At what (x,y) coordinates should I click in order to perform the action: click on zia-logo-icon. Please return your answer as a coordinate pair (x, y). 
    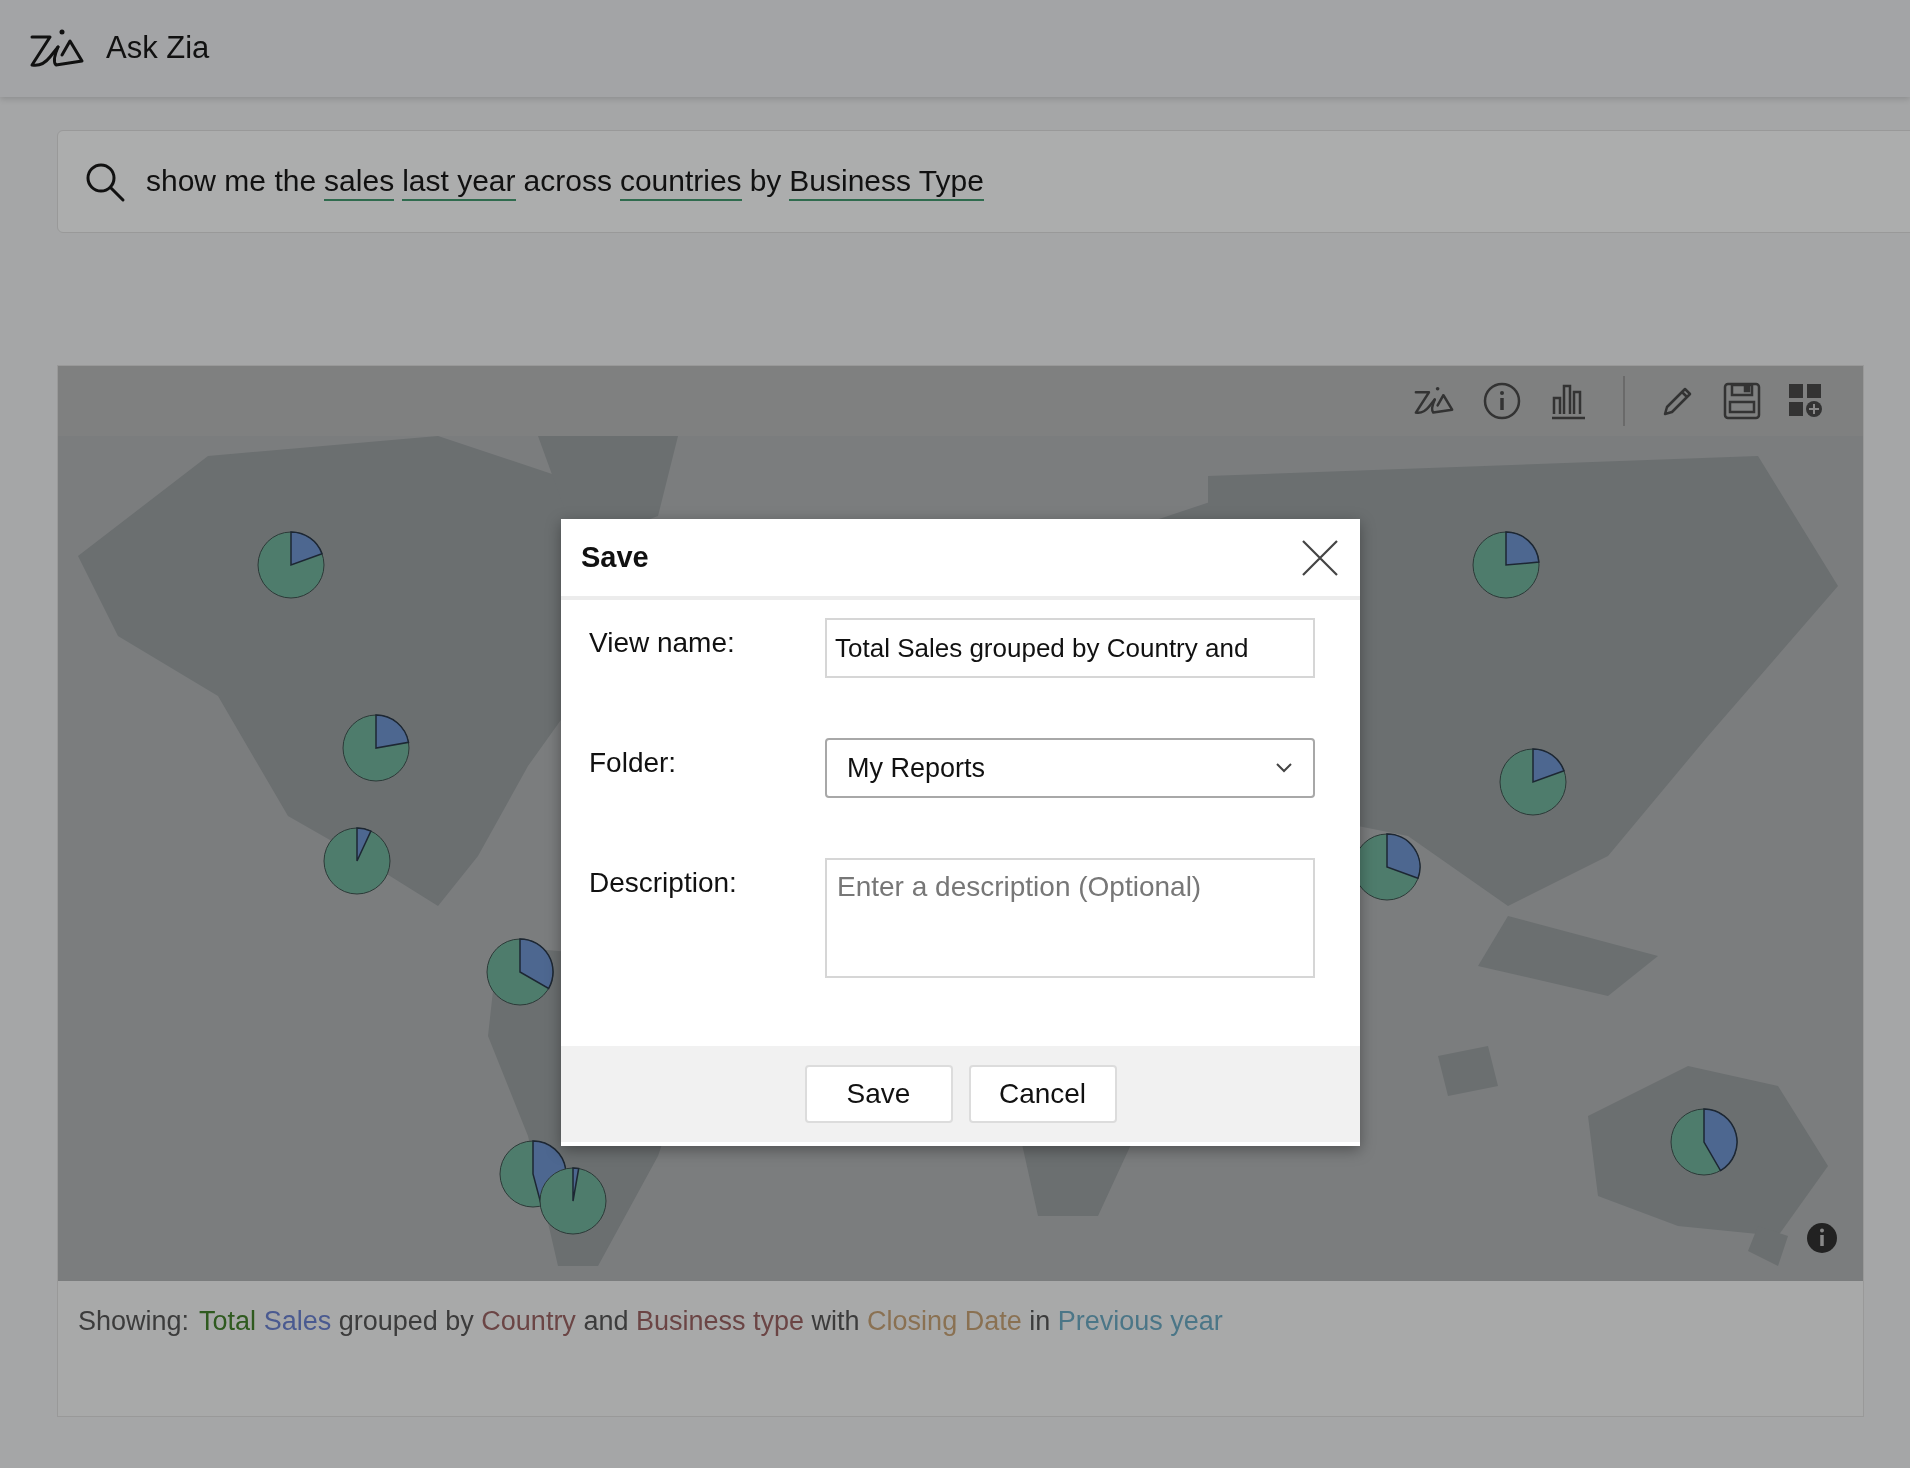
    Looking at the image, I should click on (1434, 401).